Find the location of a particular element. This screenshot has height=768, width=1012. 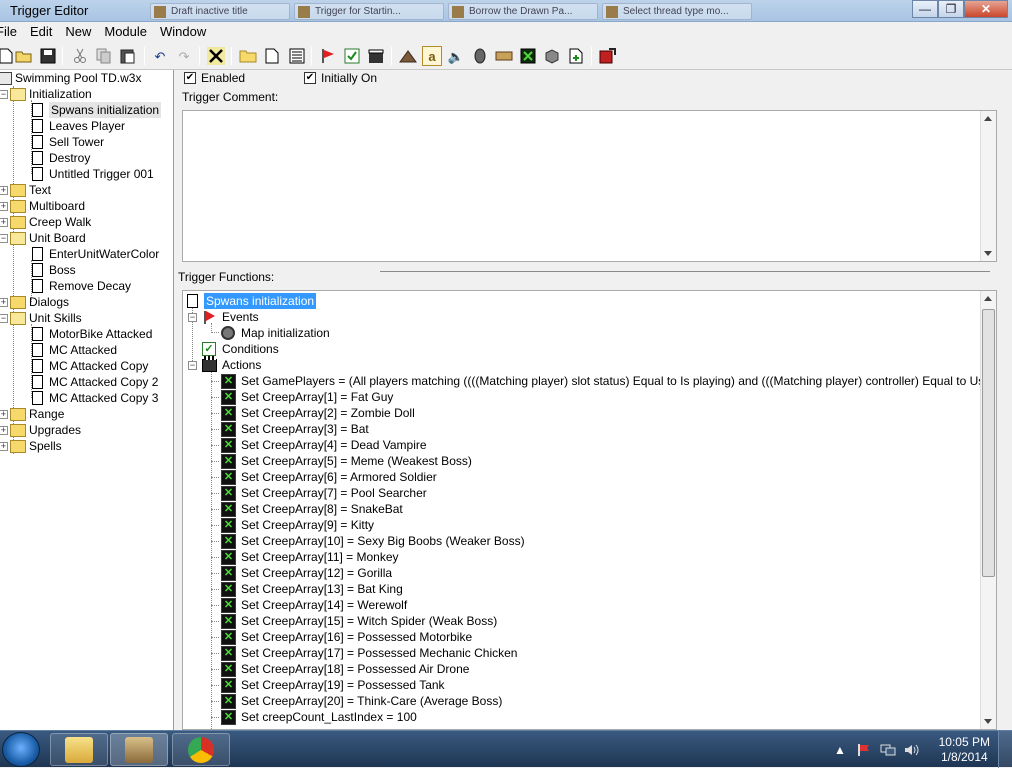

initially-on-checkbox: ✔ is located at coordinates (310, 78).